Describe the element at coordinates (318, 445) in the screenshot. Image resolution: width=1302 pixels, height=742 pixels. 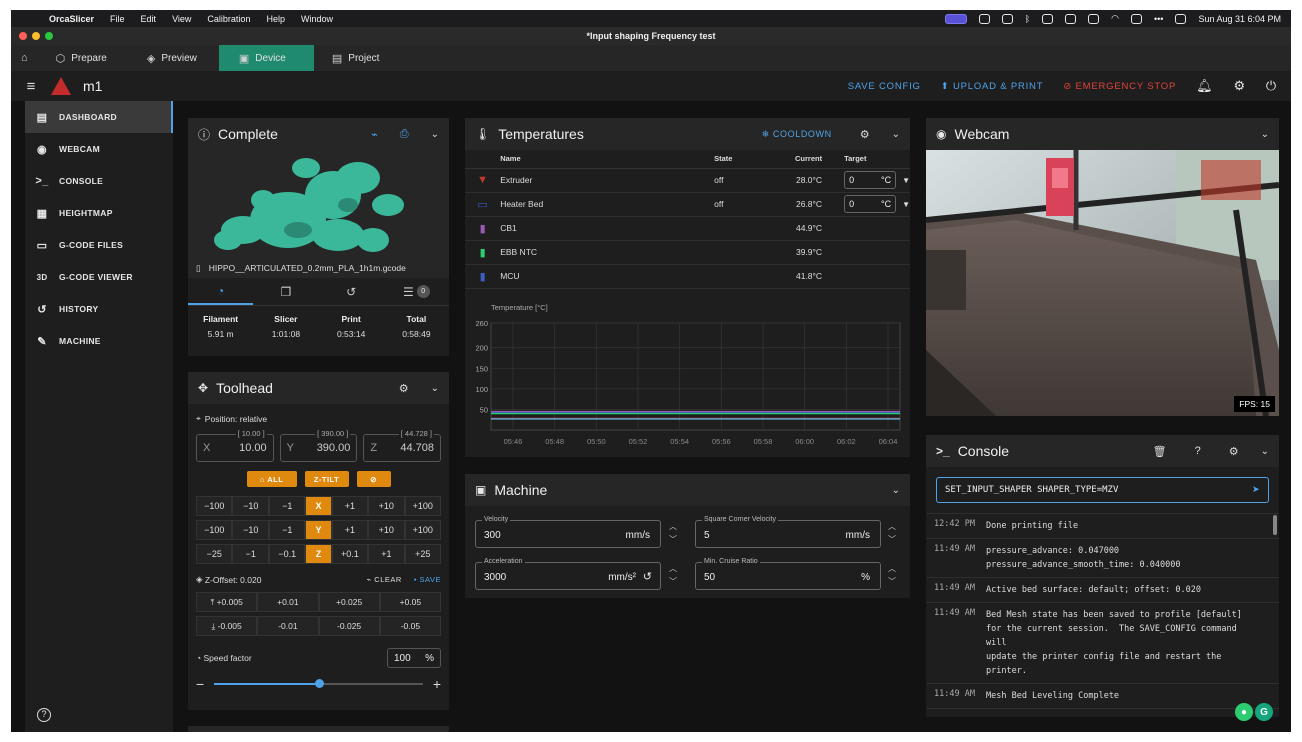
I see `position-y-field: [ 390.00 ] Y 390.00` at that location.